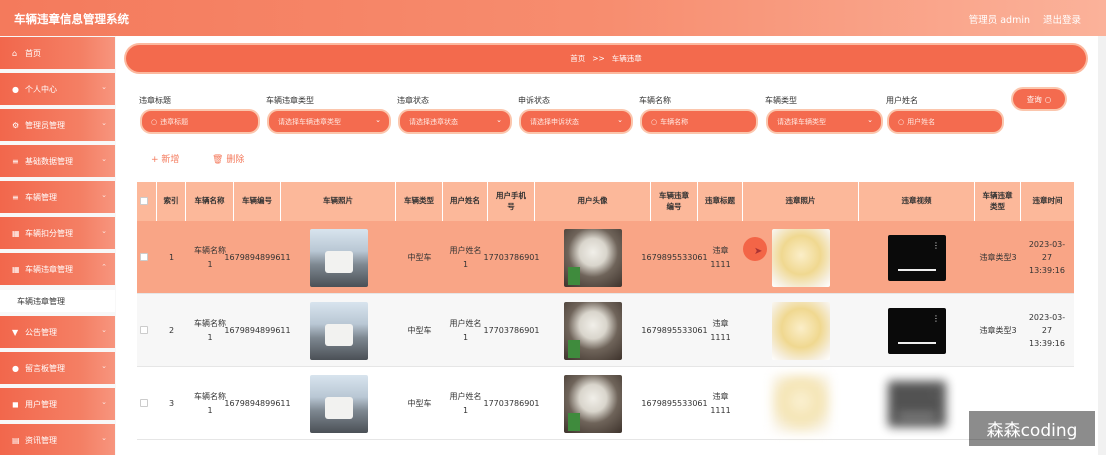 The image size is (1106, 455). Describe the element at coordinates (57, 332) in the screenshot. I see `sidebar-item-notices: ▼ 公告管理 ⌄` at that location.